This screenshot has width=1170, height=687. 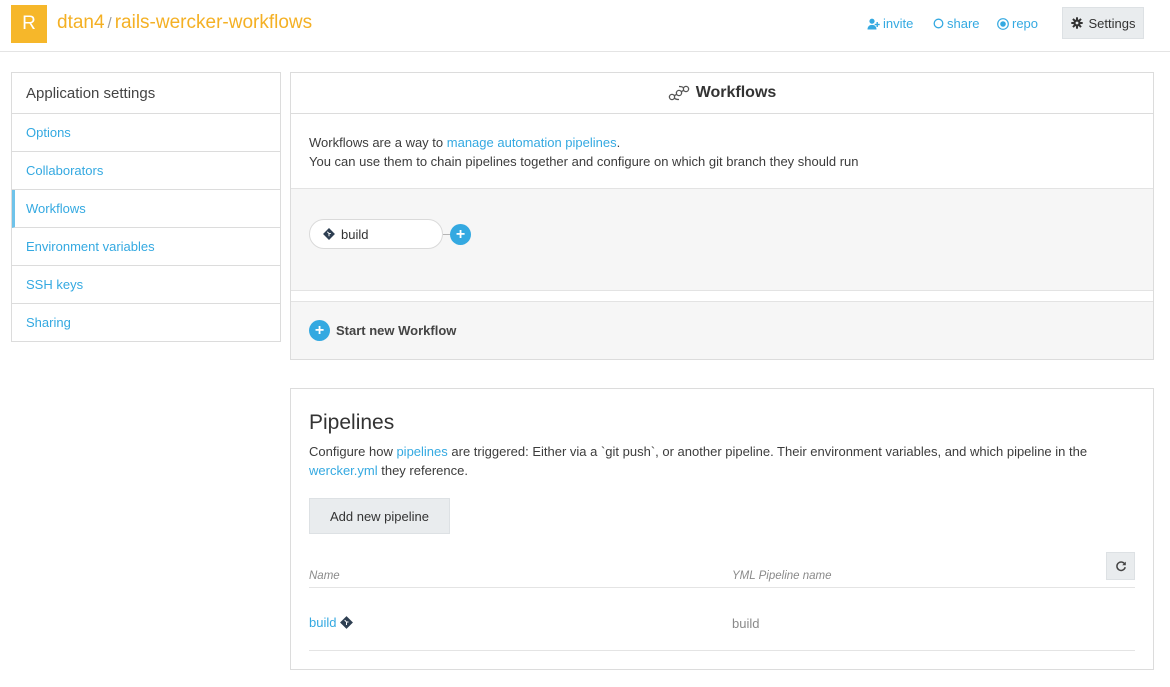 I want to click on app-avatar: R, so click(x=29, y=24).